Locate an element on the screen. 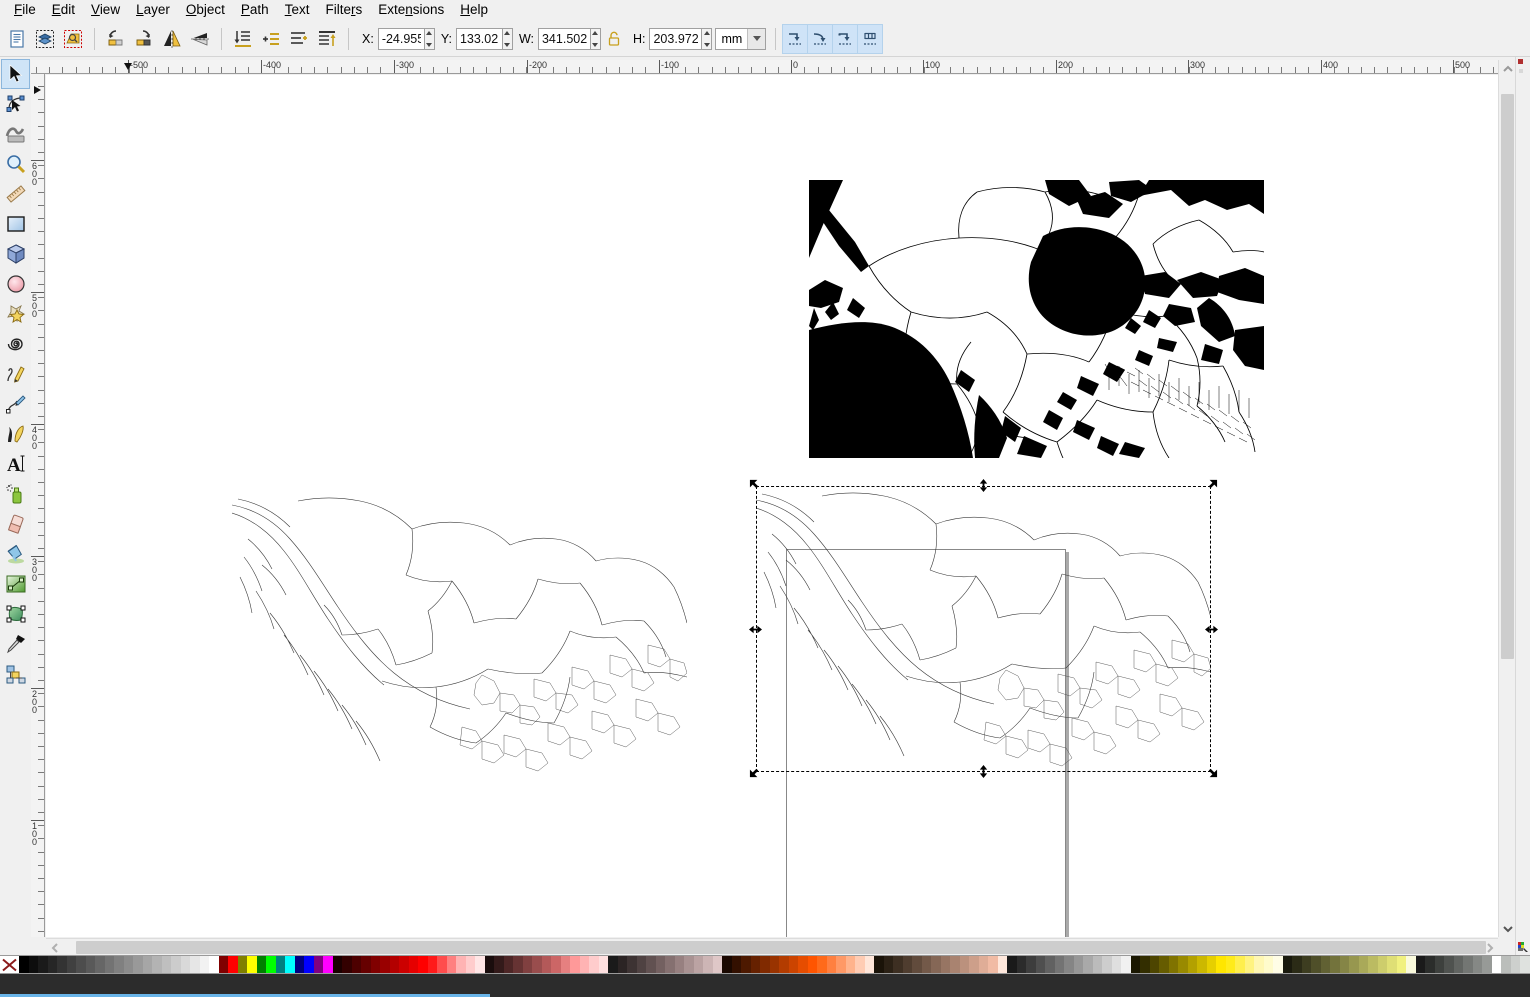 The height and width of the screenshot is (997, 1530). spiral-tool is located at coordinates (15, 344).